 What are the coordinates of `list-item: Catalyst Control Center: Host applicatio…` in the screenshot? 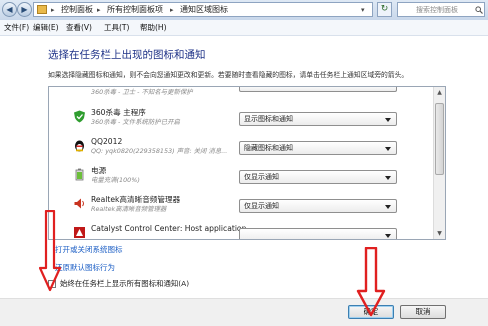 It's located at (242, 229).